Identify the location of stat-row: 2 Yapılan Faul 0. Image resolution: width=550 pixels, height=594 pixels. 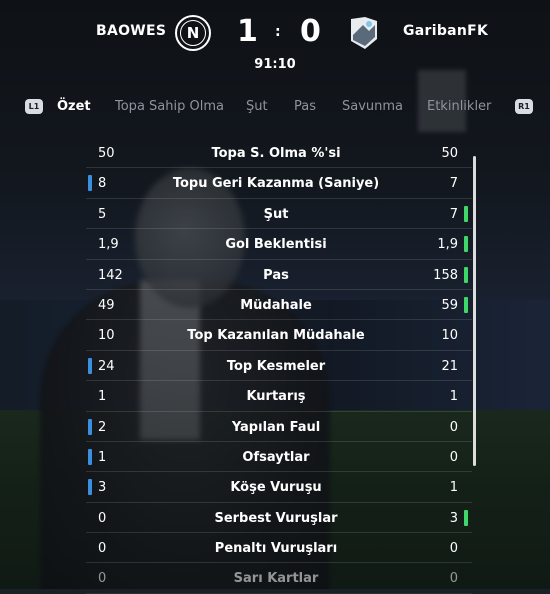
(279, 427).